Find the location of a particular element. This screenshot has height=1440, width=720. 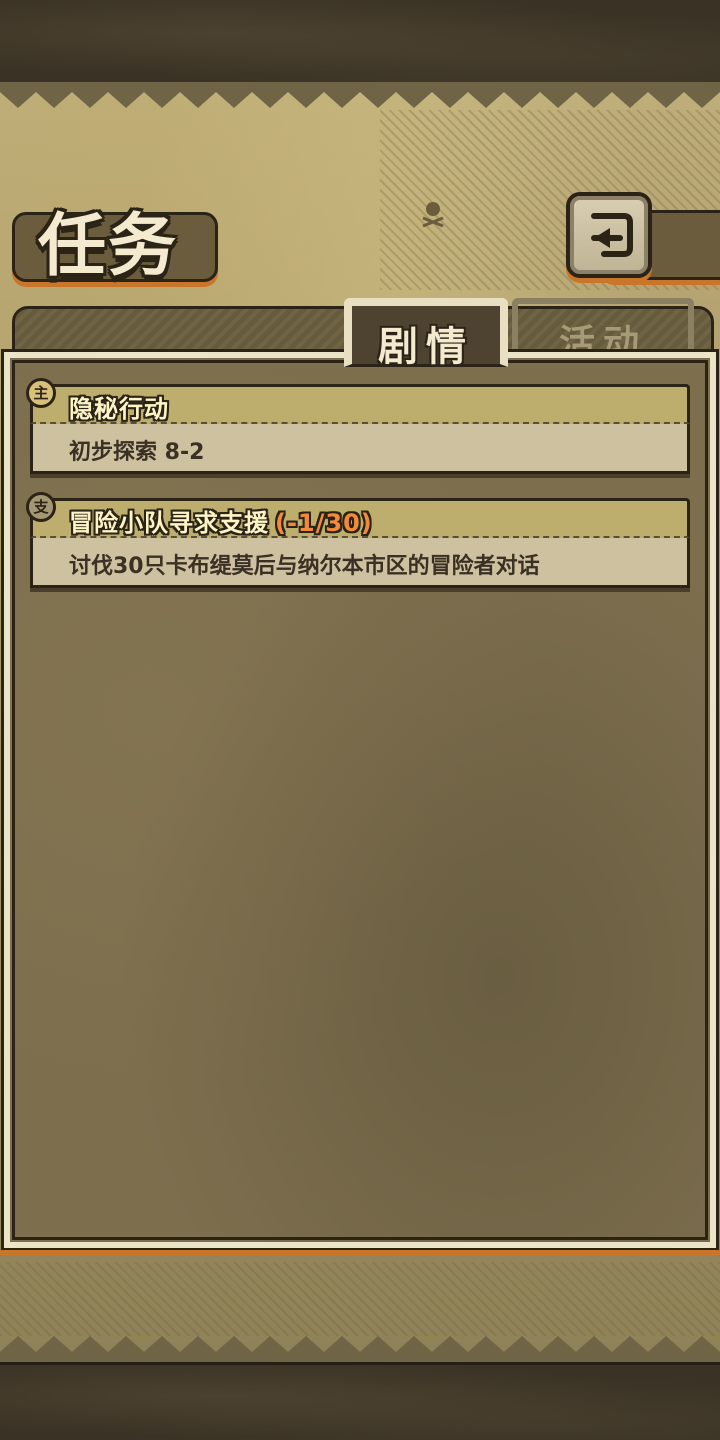

tab-story-label: 剧情 is located at coordinates (426, 346).